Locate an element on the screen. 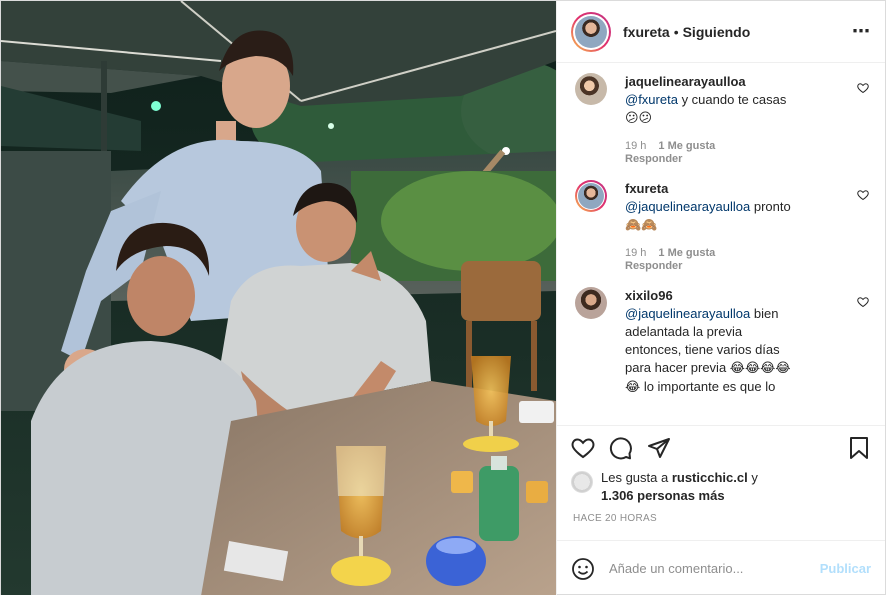 The image size is (886, 595). author-username: fxureta is located at coordinates (646, 32).